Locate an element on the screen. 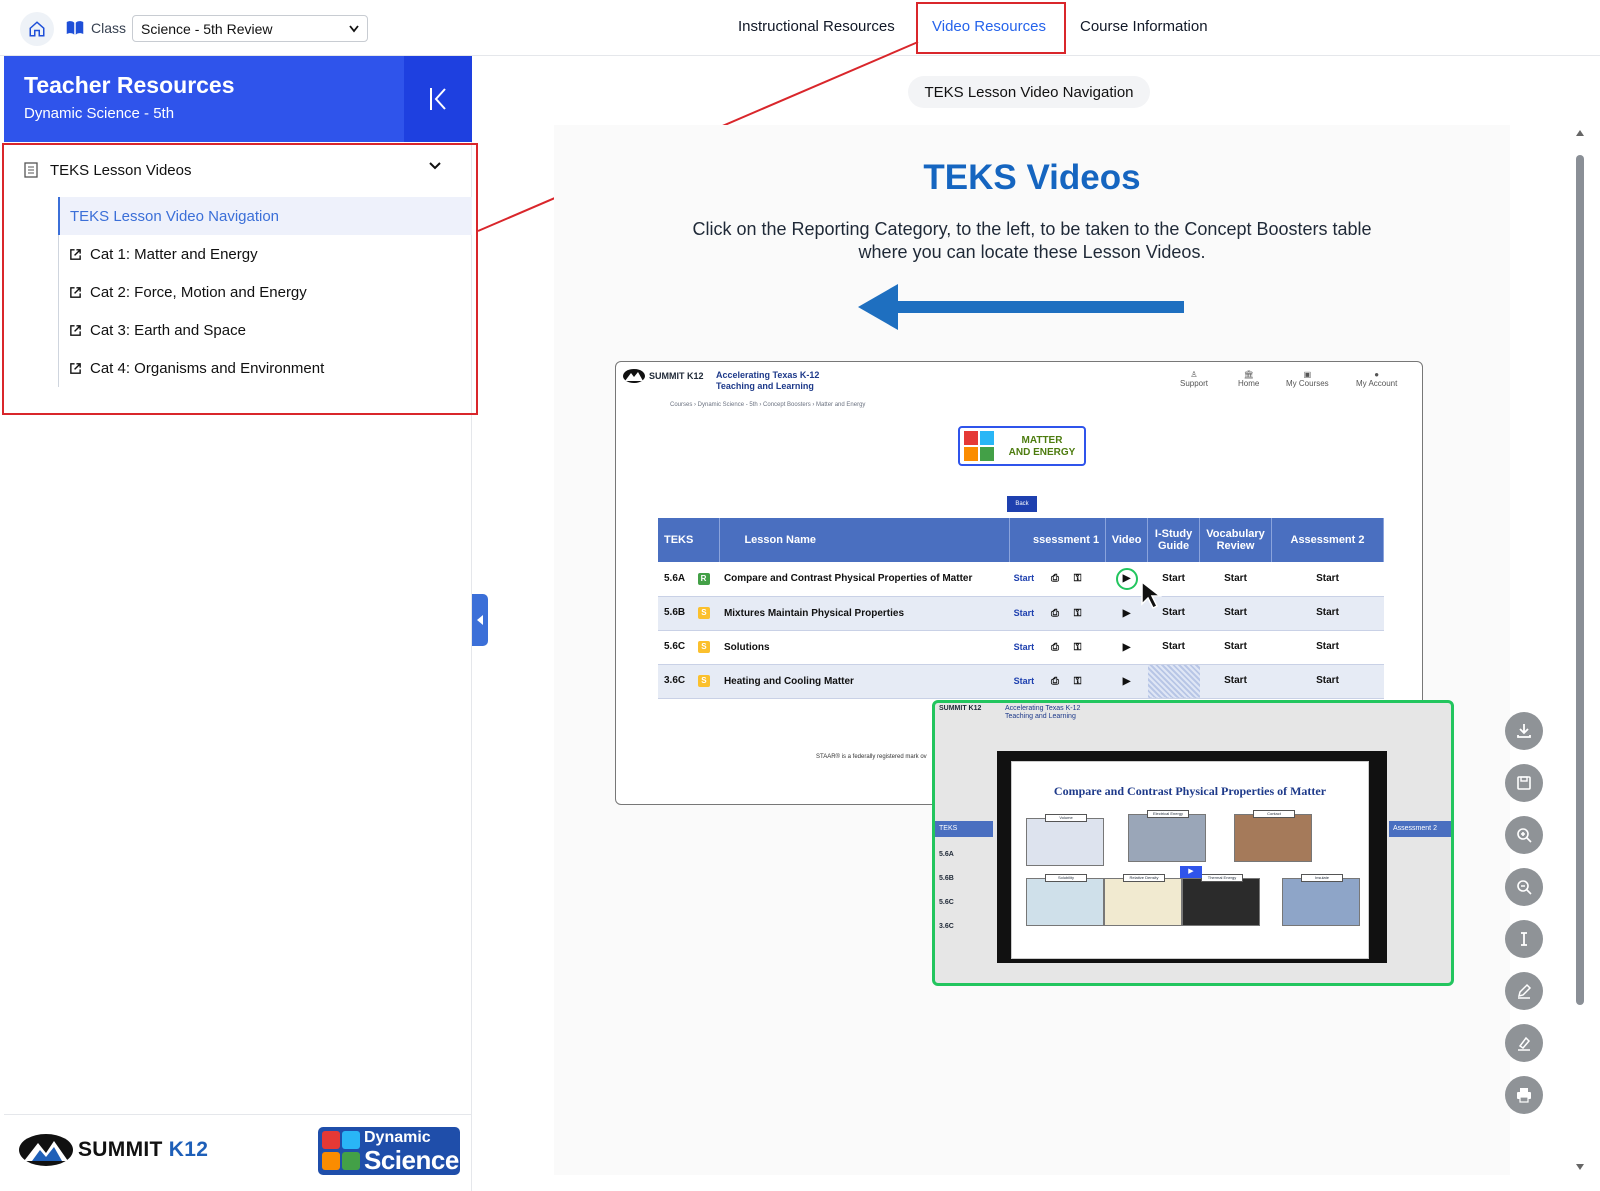 This screenshot has width=1600, height=1191. badge-line-2: AND ENERGY is located at coordinates (1042, 452).